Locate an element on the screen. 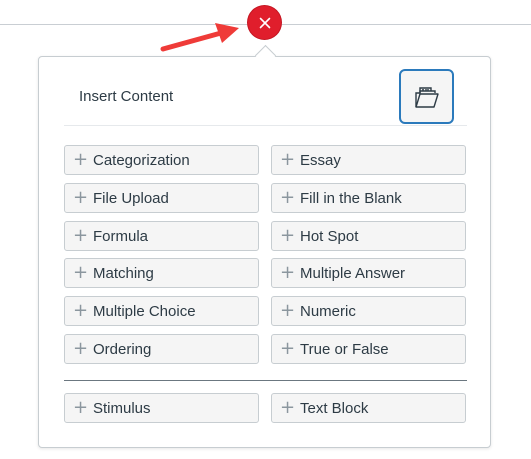  option-multiple-choice: + Multiple Choice is located at coordinates (161, 311).